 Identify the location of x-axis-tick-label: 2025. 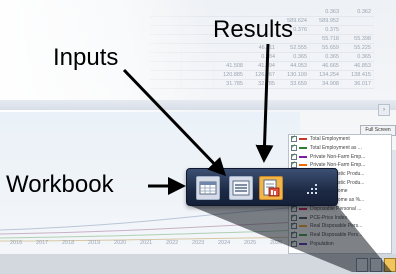
(250, 243).